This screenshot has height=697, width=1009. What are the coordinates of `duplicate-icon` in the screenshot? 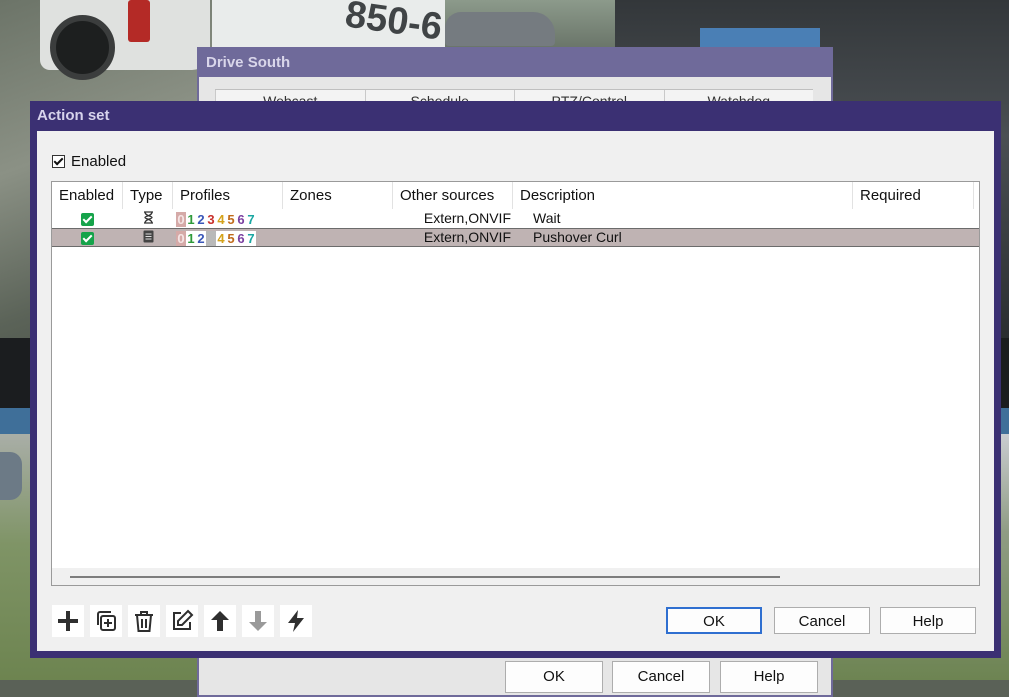 It's located at (106, 621).